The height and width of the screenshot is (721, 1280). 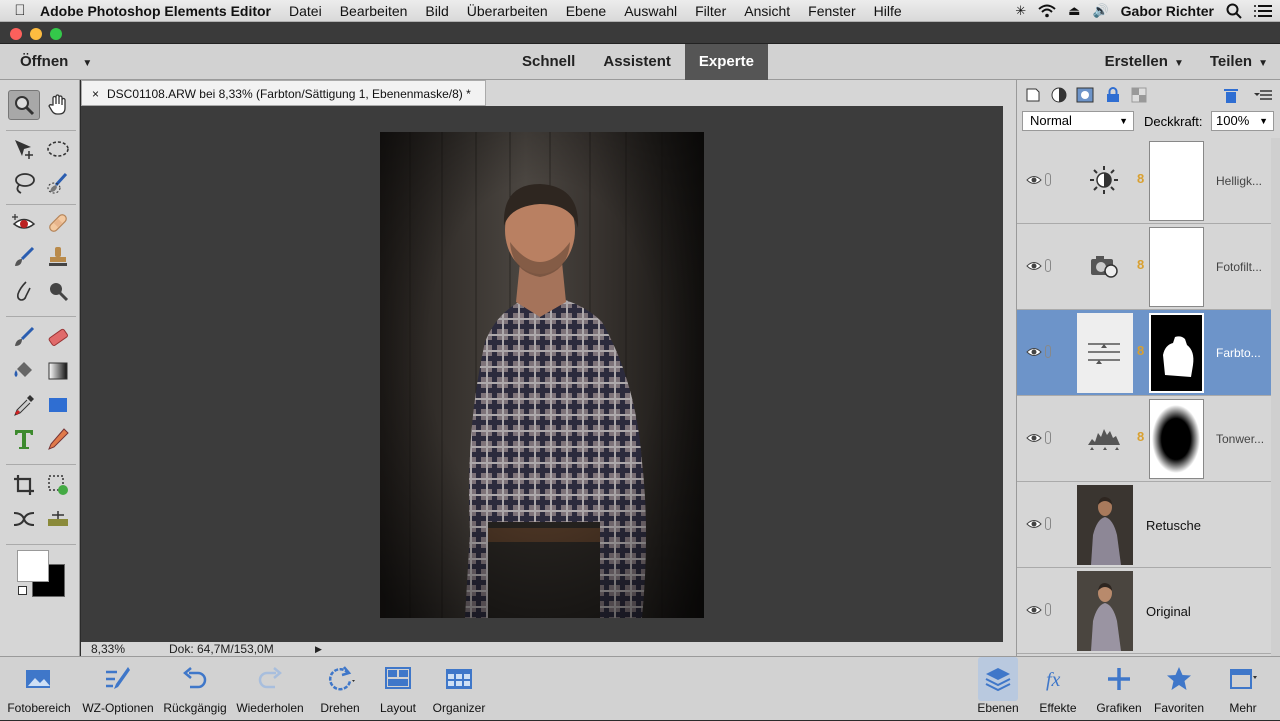 What do you see at coordinates (58, 485) in the screenshot?
I see `recompose-tool-button` at bounding box center [58, 485].